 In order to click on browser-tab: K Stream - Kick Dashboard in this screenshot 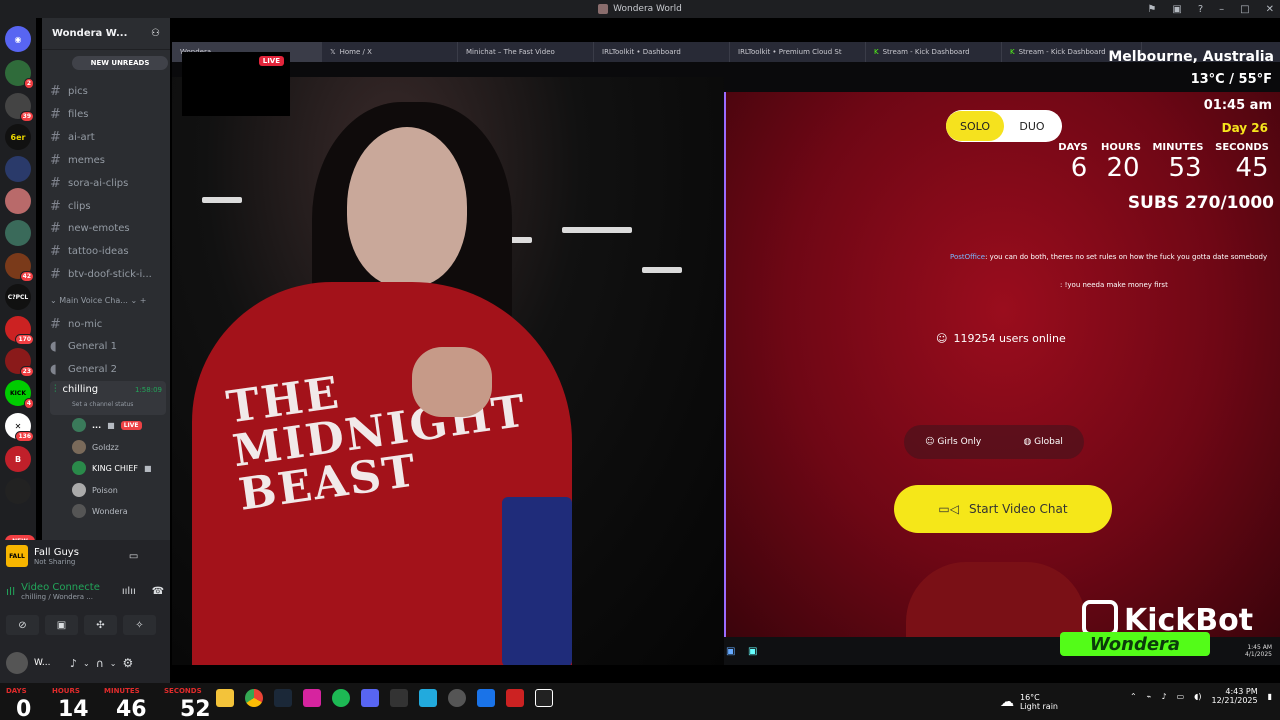, I will do `click(934, 52)`.